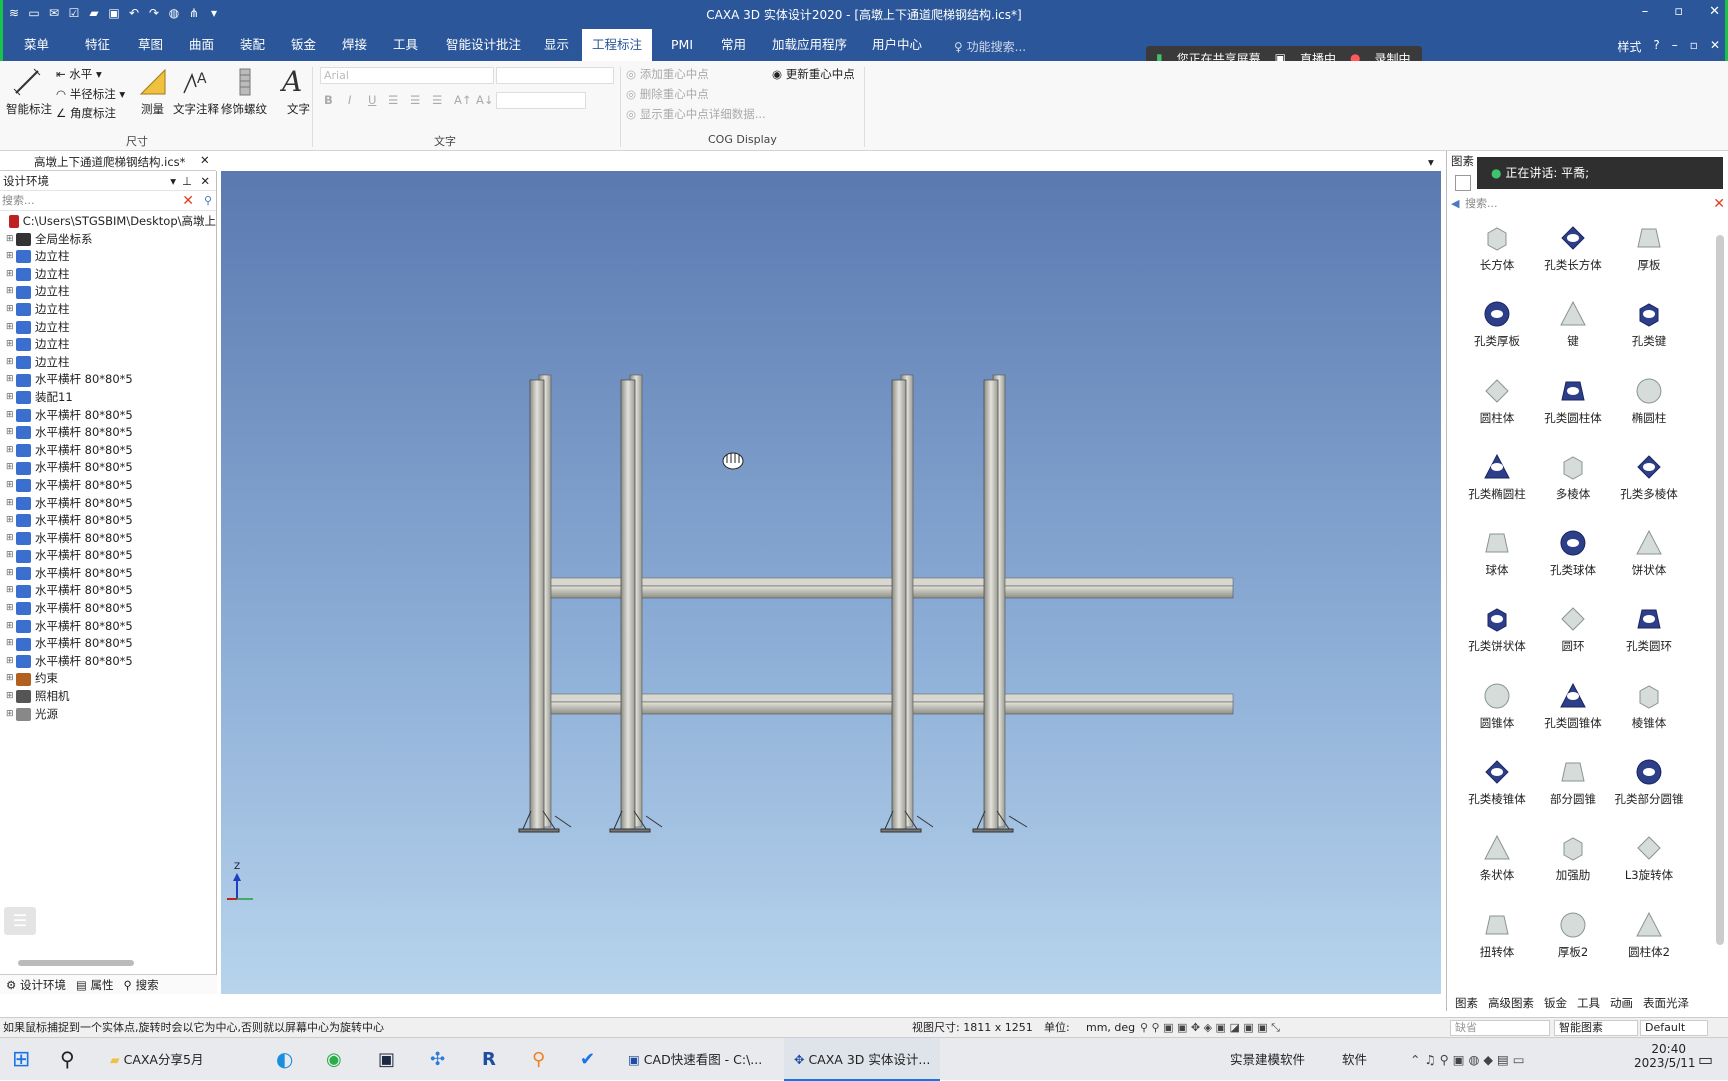  What do you see at coordinates (1705, 1059) in the screenshot?
I see `notification-icon: ▭` at bounding box center [1705, 1059].